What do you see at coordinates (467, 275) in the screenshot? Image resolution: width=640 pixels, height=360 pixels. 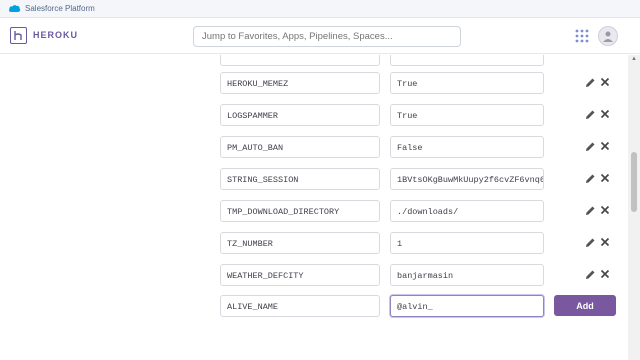 I see `config-var-value: banjarmasin` at bounding box center [467, 275].